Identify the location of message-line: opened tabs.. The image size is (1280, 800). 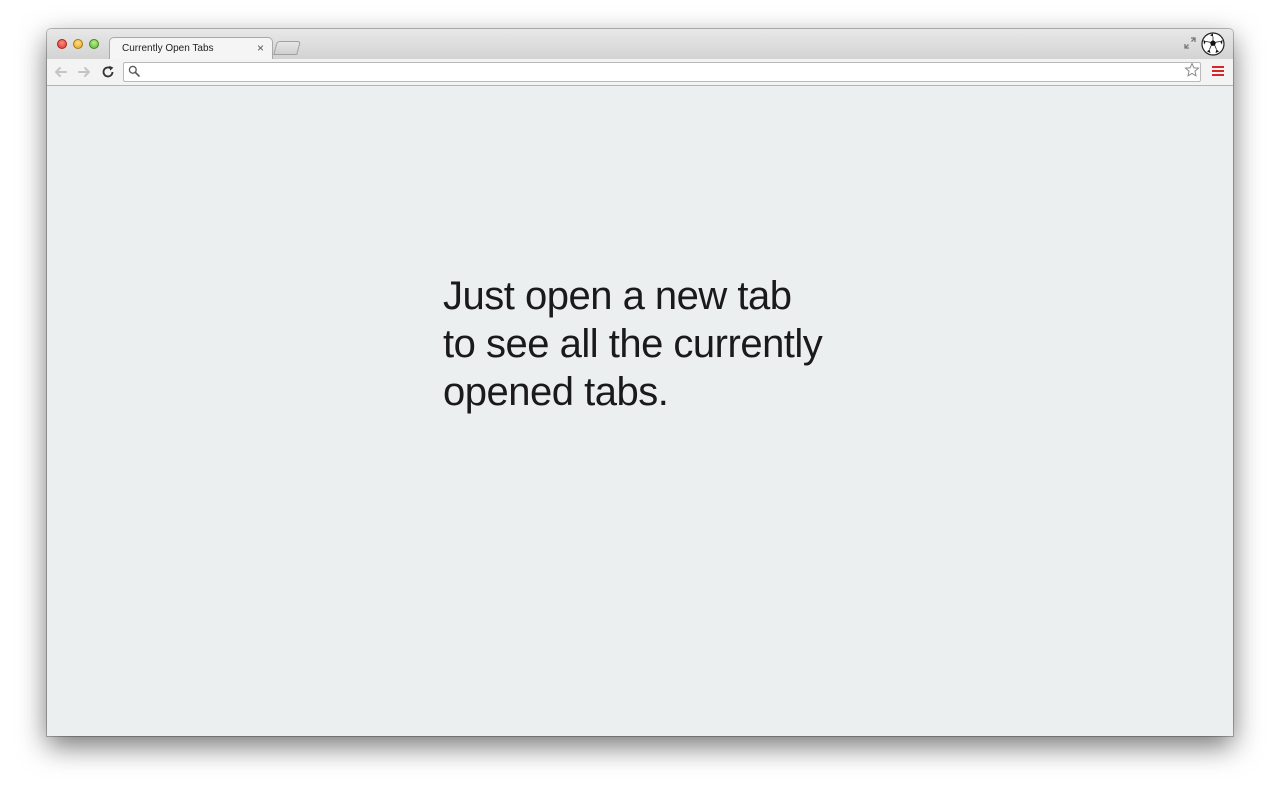
(556, 392).